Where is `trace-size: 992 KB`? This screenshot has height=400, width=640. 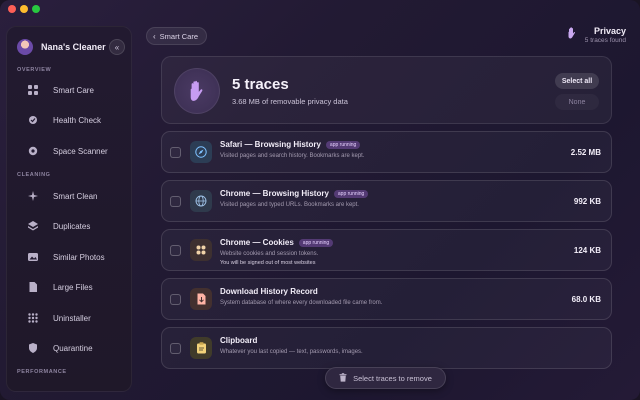 trace-size: 992 KB is located at coordinates (587, 201).